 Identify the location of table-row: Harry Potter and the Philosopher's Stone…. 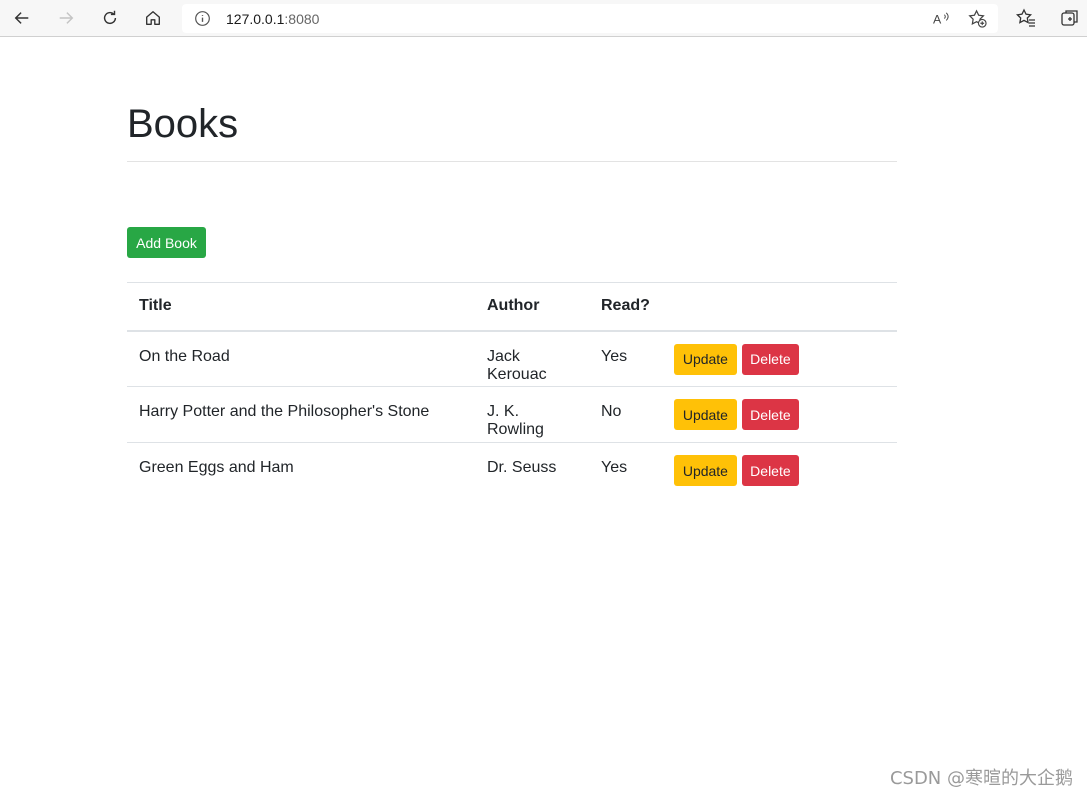
(512, 414).